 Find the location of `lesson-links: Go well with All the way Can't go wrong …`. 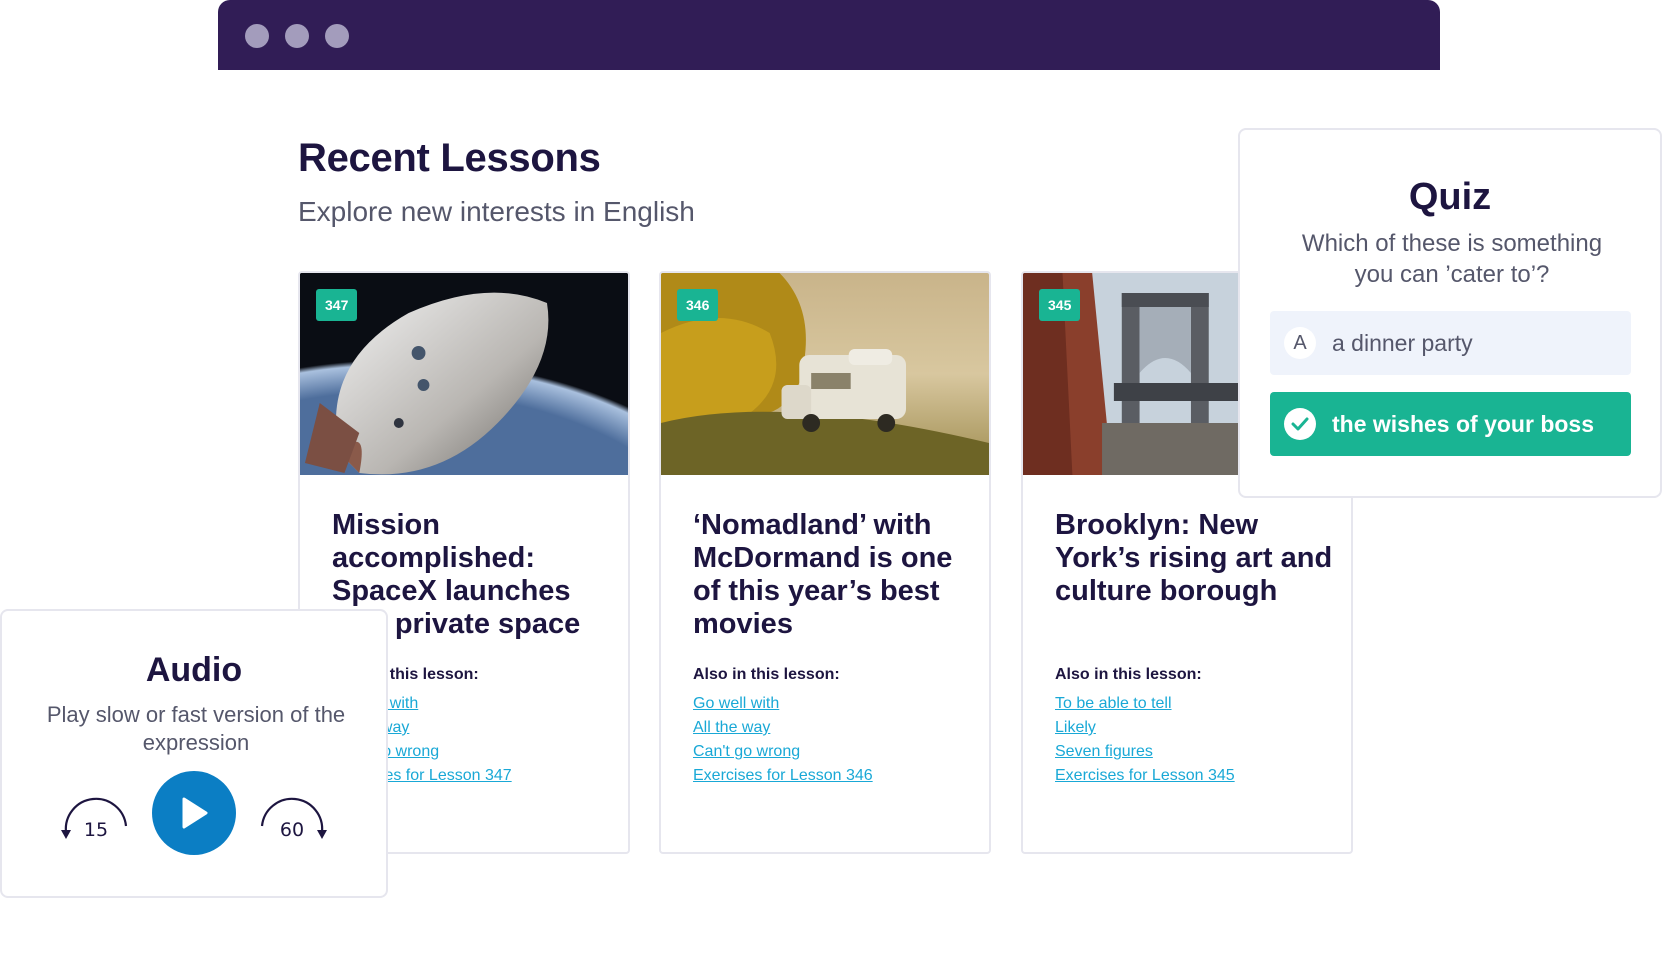

lesson-links: Go well with All the way Can't go wrong … is located at coordinates (783, 743).